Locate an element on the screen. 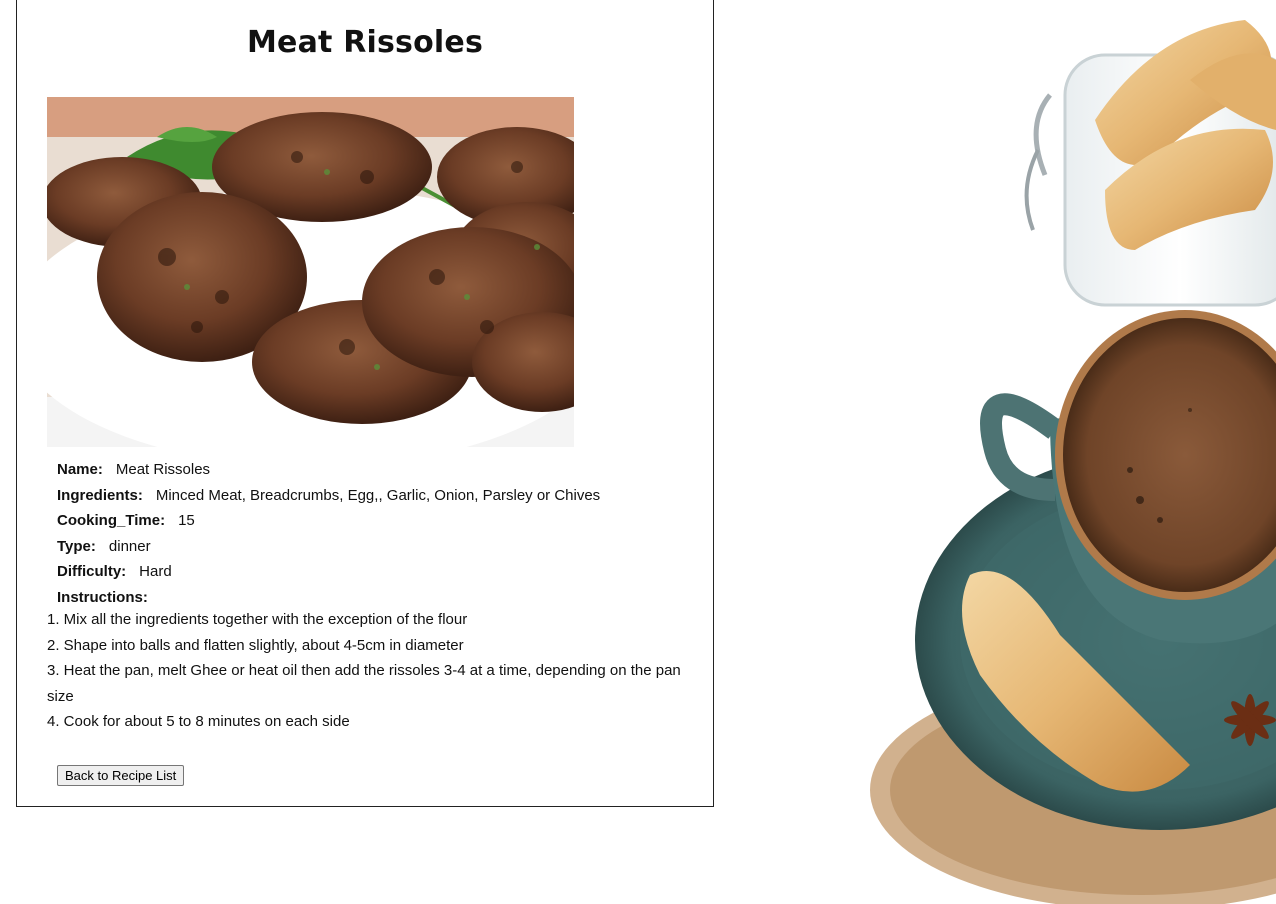 The width and height of the screenshot is (1276, 904). type-value: dinner is located at coordinates (129, 546).